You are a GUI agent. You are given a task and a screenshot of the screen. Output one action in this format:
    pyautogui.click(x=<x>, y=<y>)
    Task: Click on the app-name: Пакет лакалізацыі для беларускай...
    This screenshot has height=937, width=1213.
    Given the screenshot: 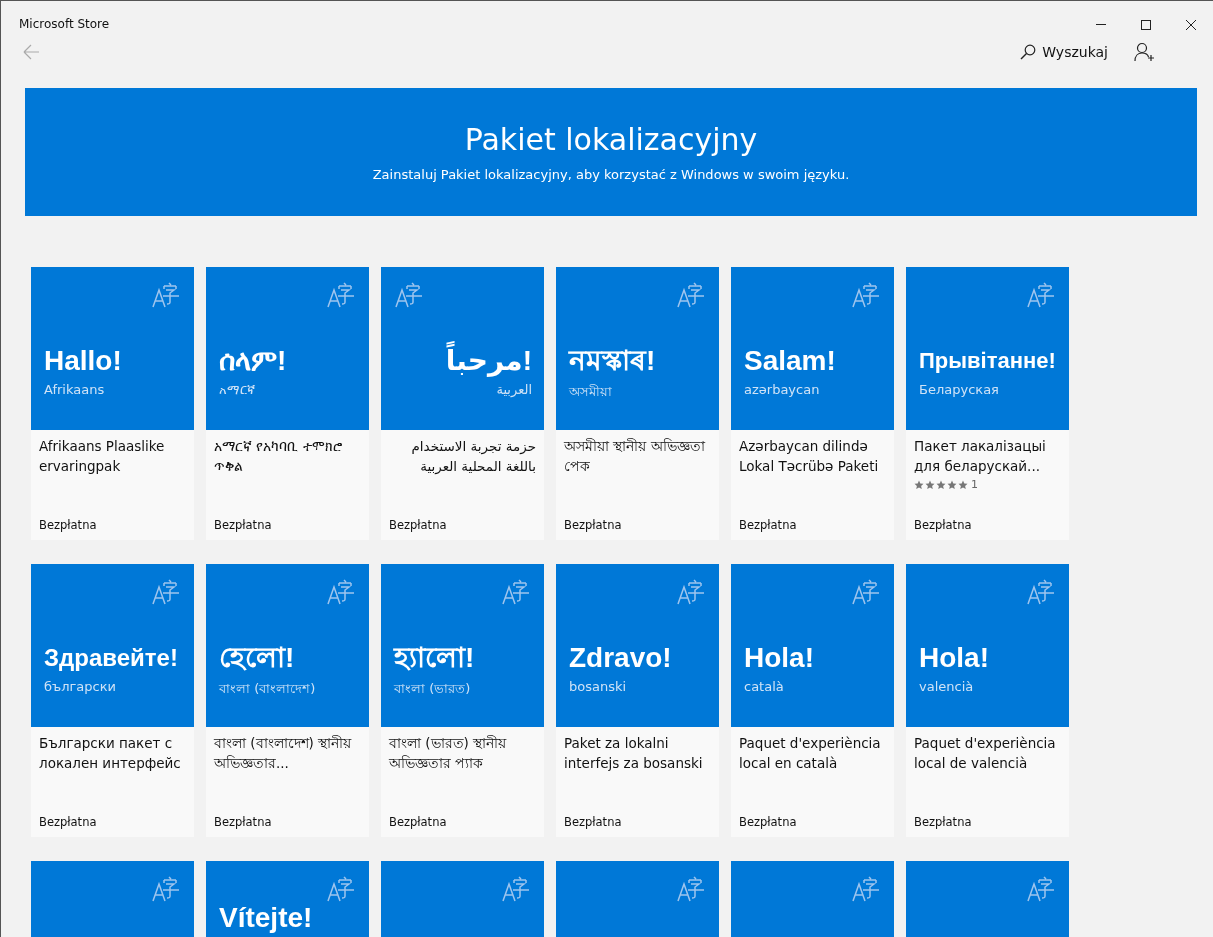 What is the action you would take?
    pyautogui.click(x=980, y=456)
    